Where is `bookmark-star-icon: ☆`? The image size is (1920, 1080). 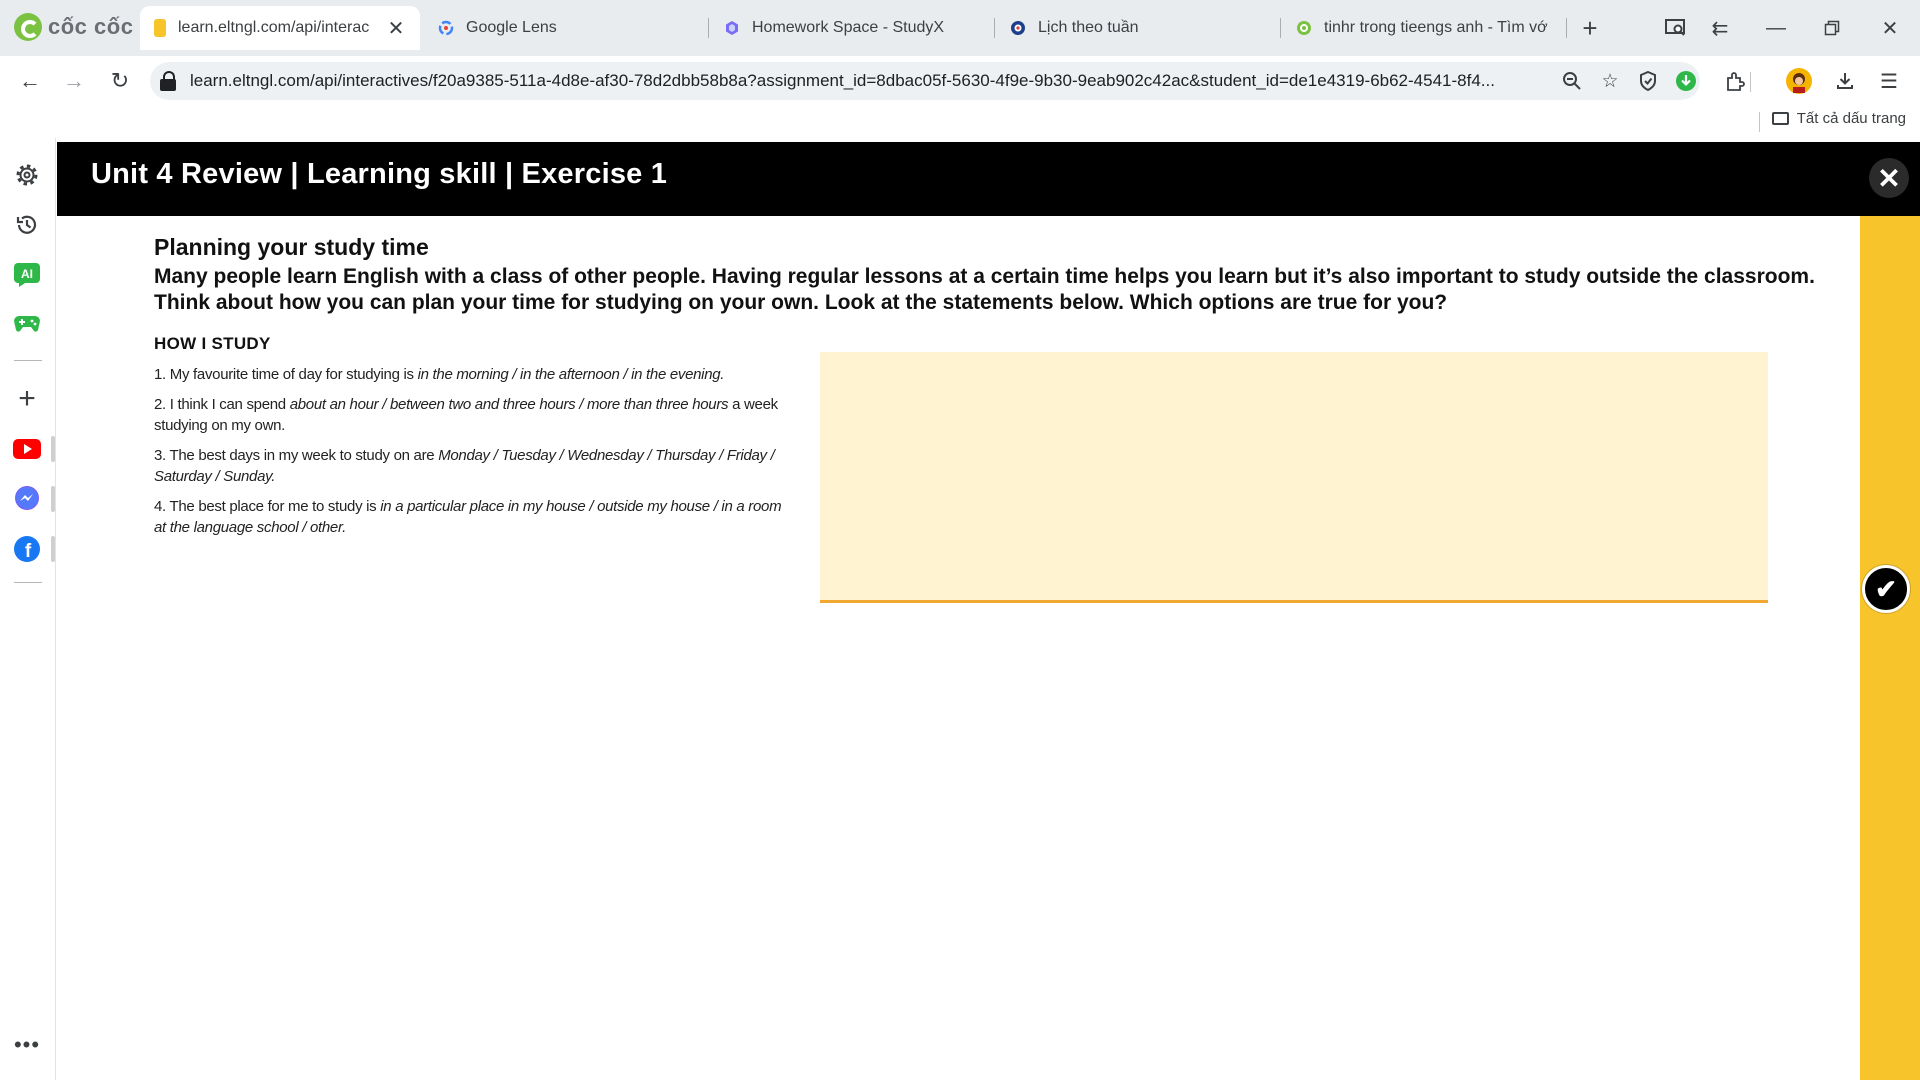
bookmark-star-icon: ☆ is located at coordinates (1610, 81).